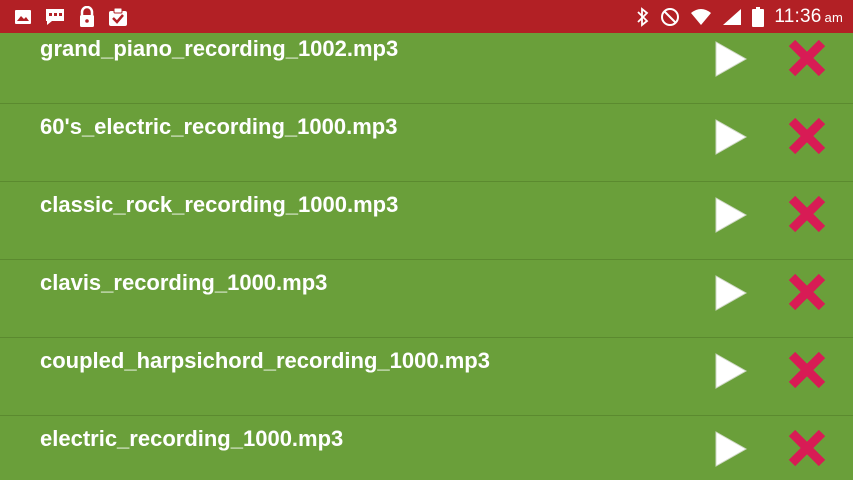  I want to click on system-icons: 11:36 am, so click(739, 17).